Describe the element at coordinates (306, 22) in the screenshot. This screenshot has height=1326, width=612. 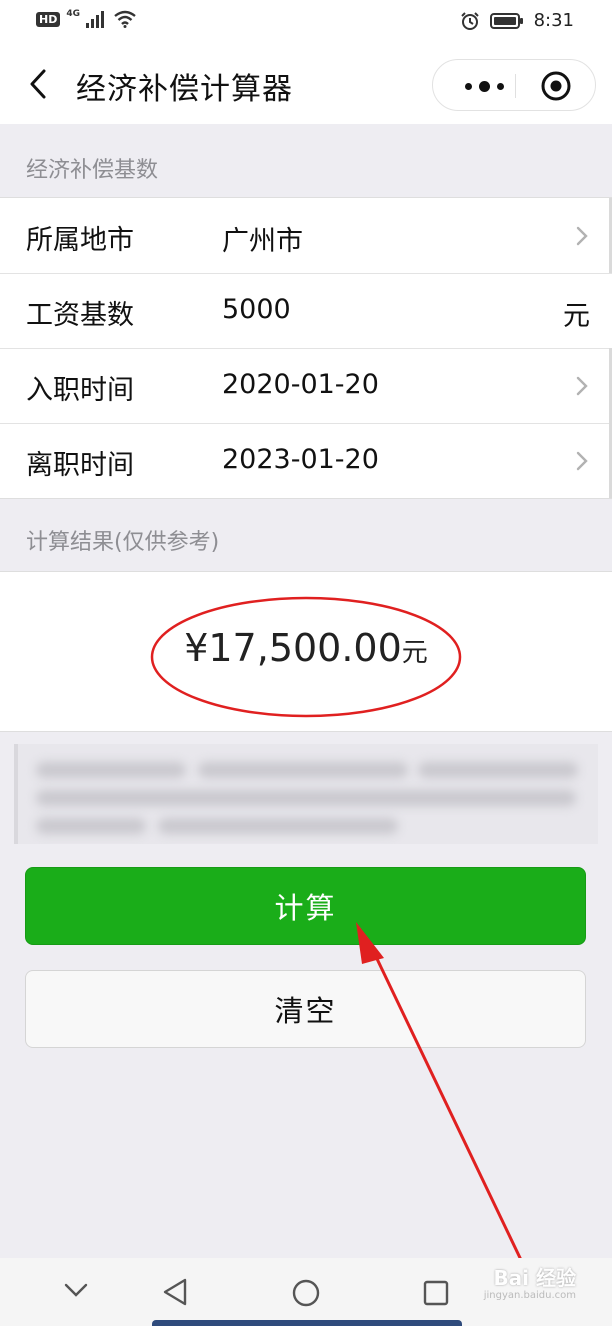
I see `status-bar: HD 4G 8:31` at that location.